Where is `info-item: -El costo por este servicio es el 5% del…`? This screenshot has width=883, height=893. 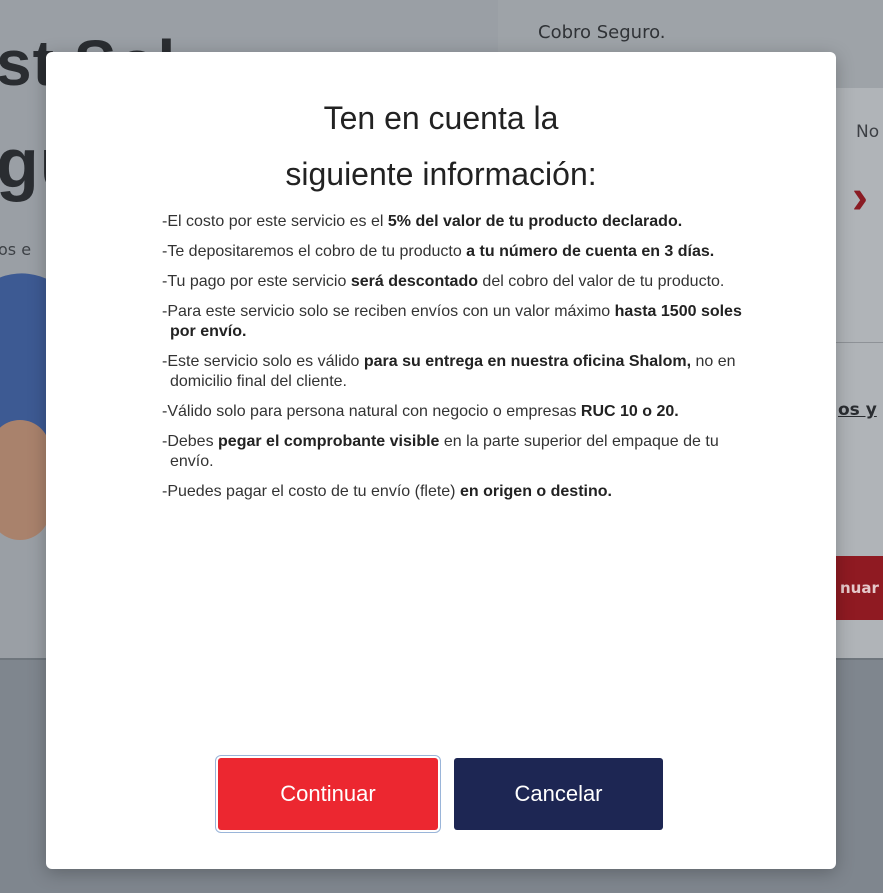 info-item: -El costo por este servicio es el 5% del… is located at coordinates (422, 221).